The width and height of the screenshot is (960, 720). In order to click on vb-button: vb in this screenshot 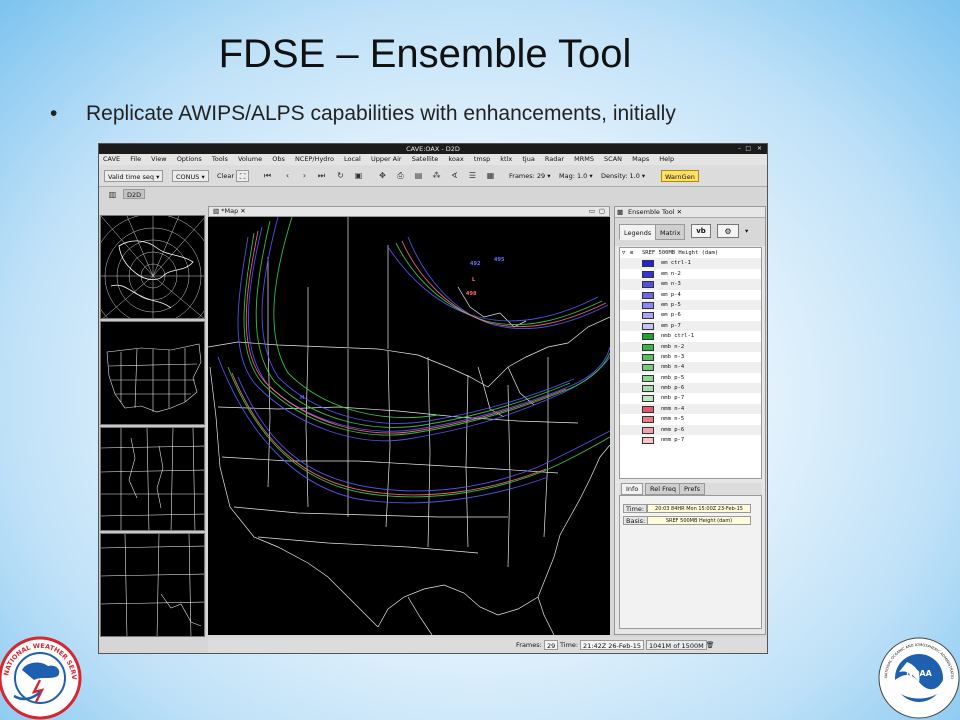, I will do `click(701, 231)`.